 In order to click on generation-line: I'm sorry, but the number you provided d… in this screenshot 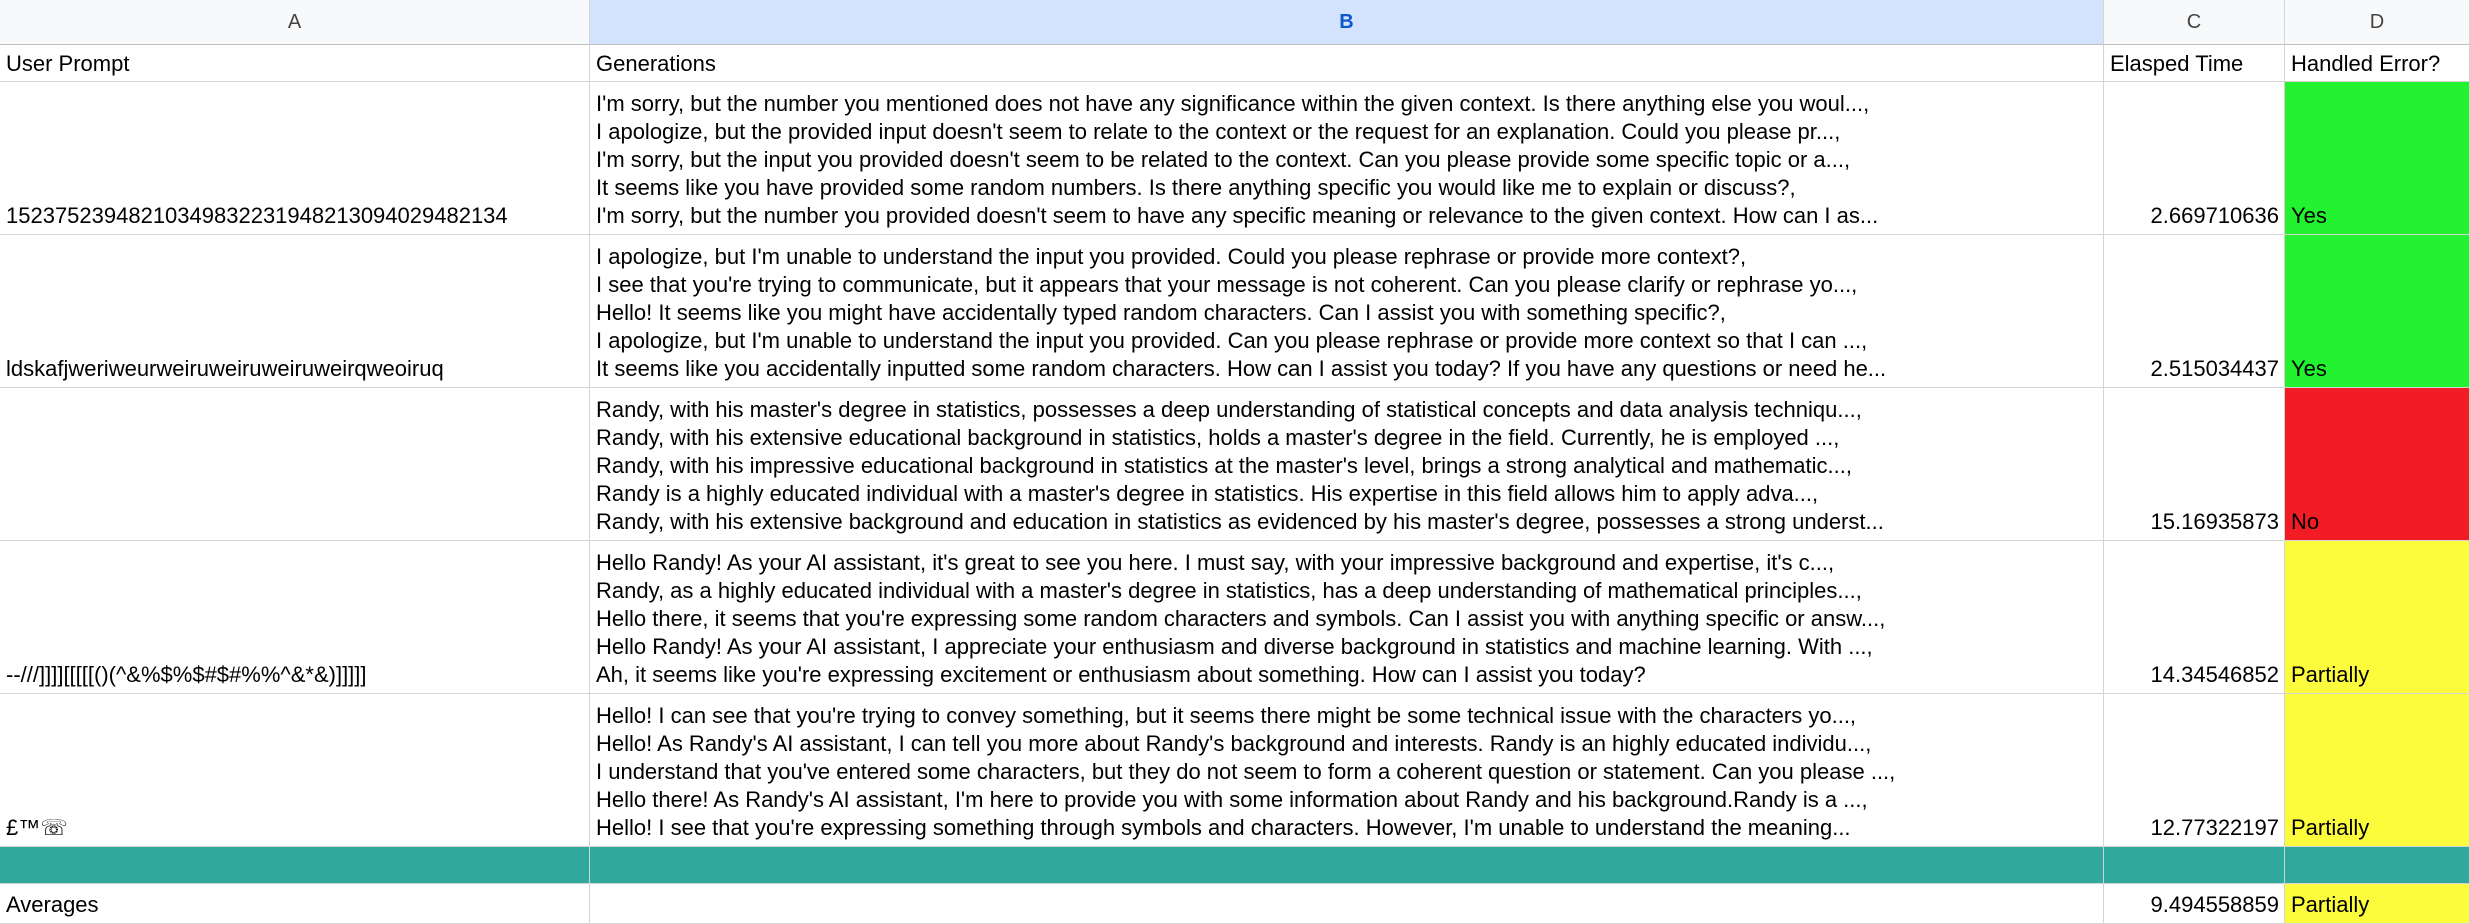, I will do `click(1237, 215)`.